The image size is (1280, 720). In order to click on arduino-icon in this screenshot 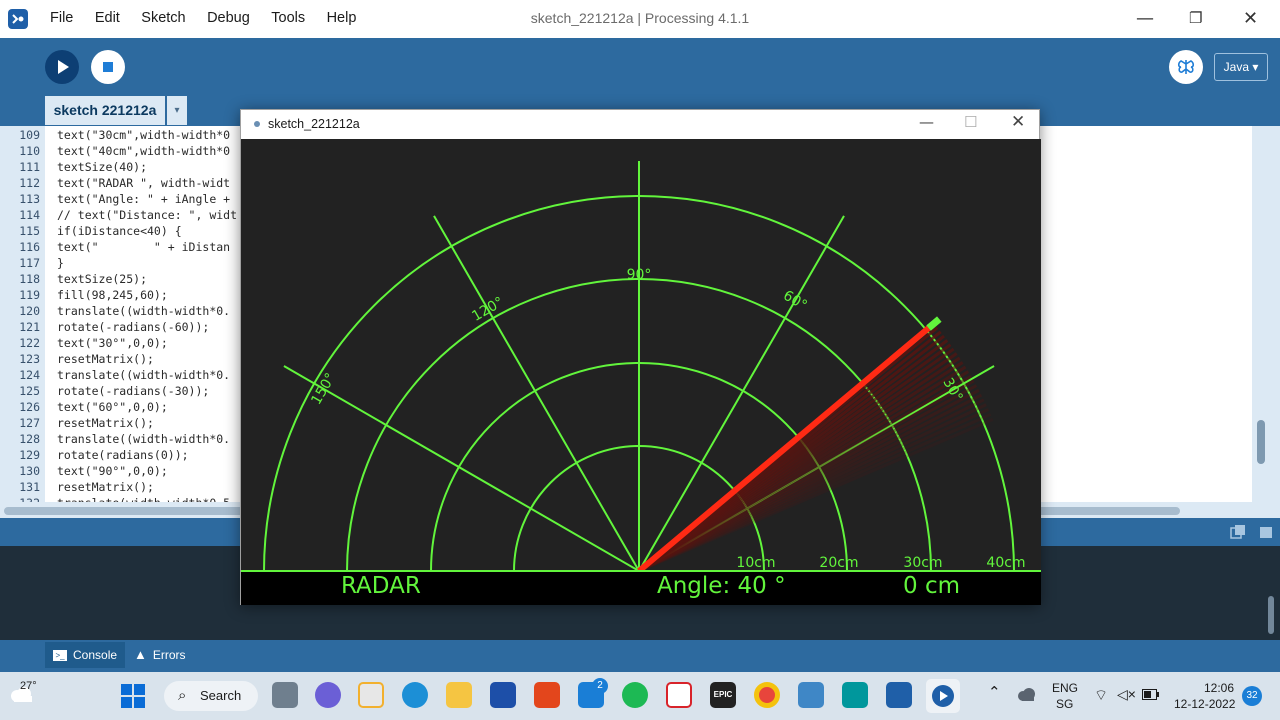, I will do `click(855, 695)`.